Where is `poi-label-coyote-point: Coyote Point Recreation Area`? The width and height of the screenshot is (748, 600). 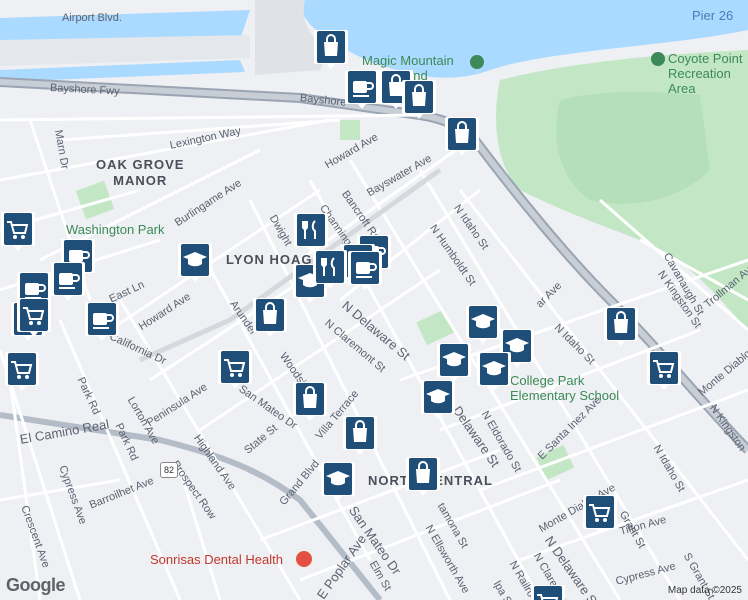 poi-label-coyote-point: Coyote Point Recreation Area is located at coordinates (708, 73).